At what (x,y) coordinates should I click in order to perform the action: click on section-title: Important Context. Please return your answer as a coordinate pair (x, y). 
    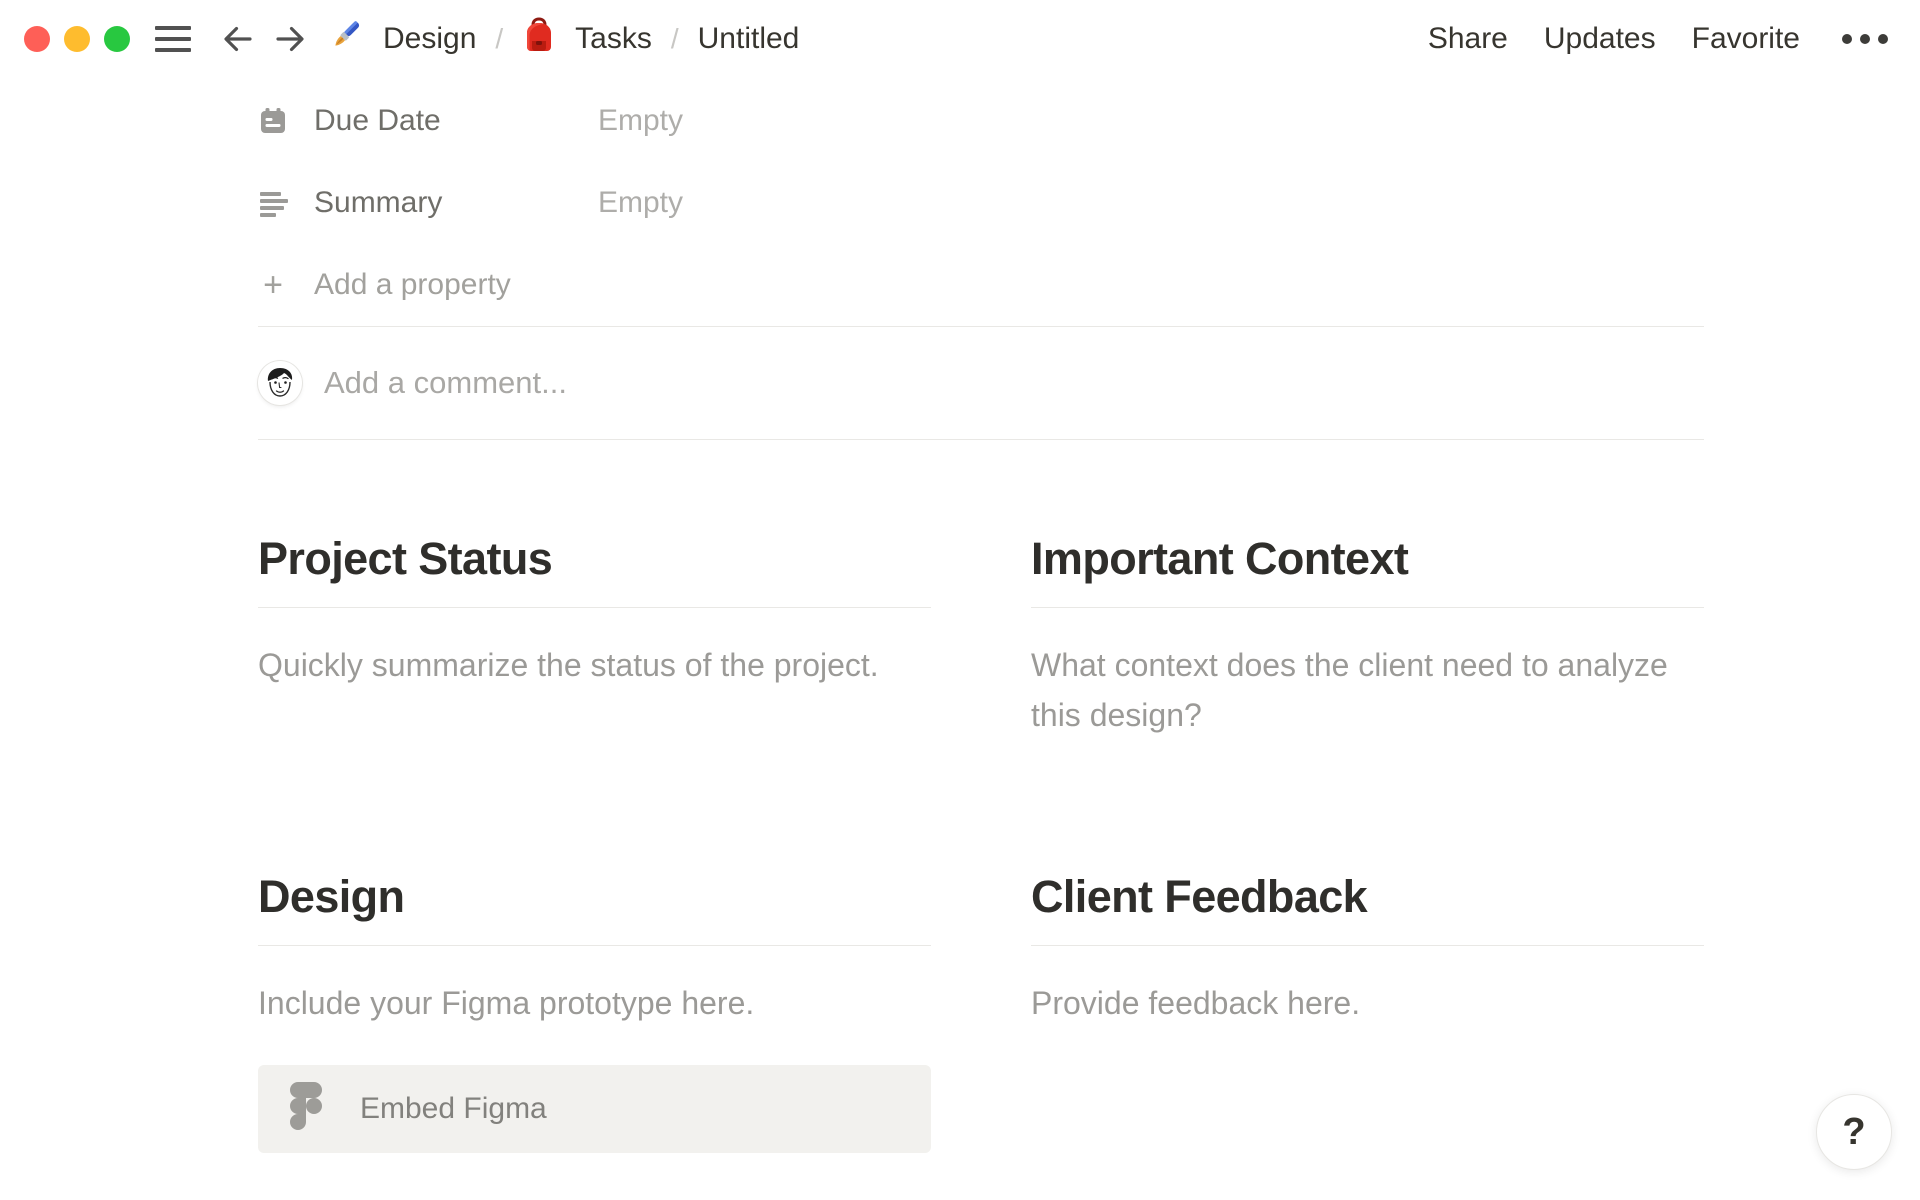
    Looking at the image, I should click on (1367, 559).